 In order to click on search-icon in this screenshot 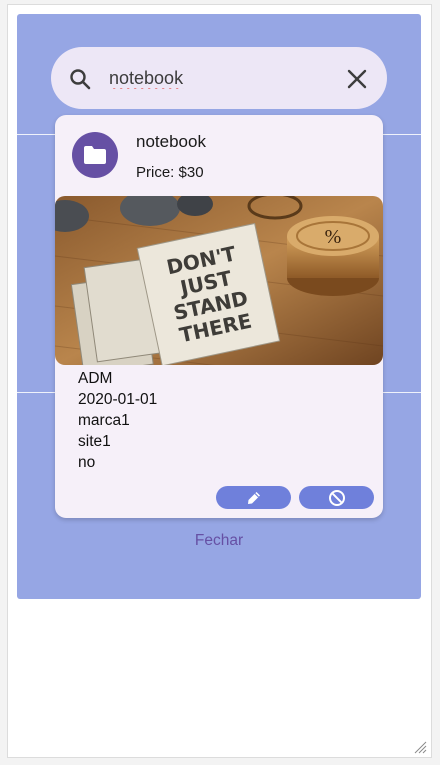, I will do `click(80, 79)`.